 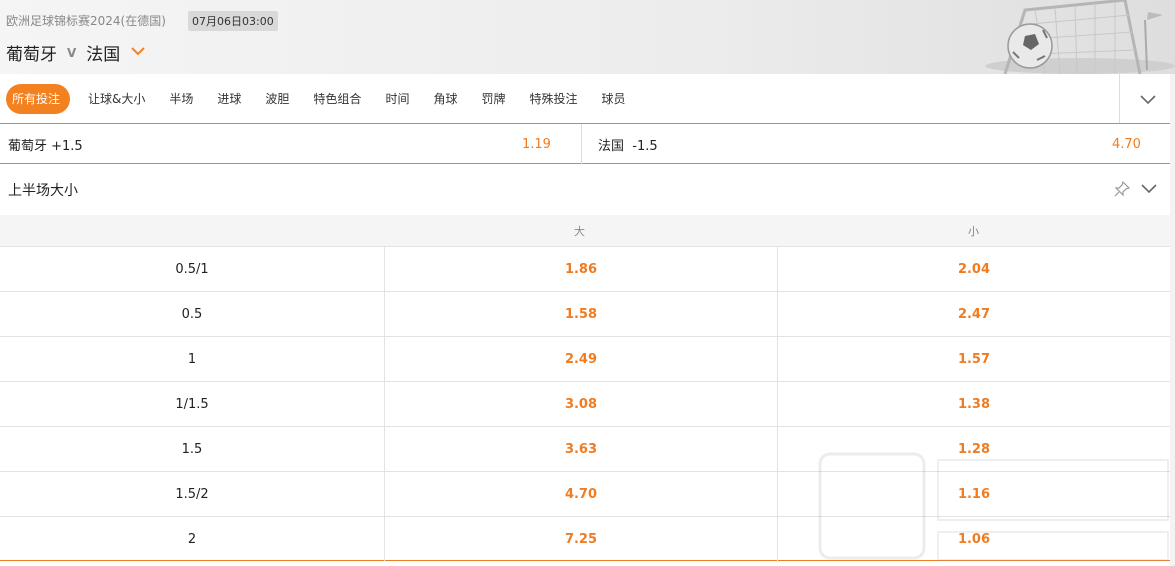 I want to click on under-odds: 2.04, so click(x=973, y=269).